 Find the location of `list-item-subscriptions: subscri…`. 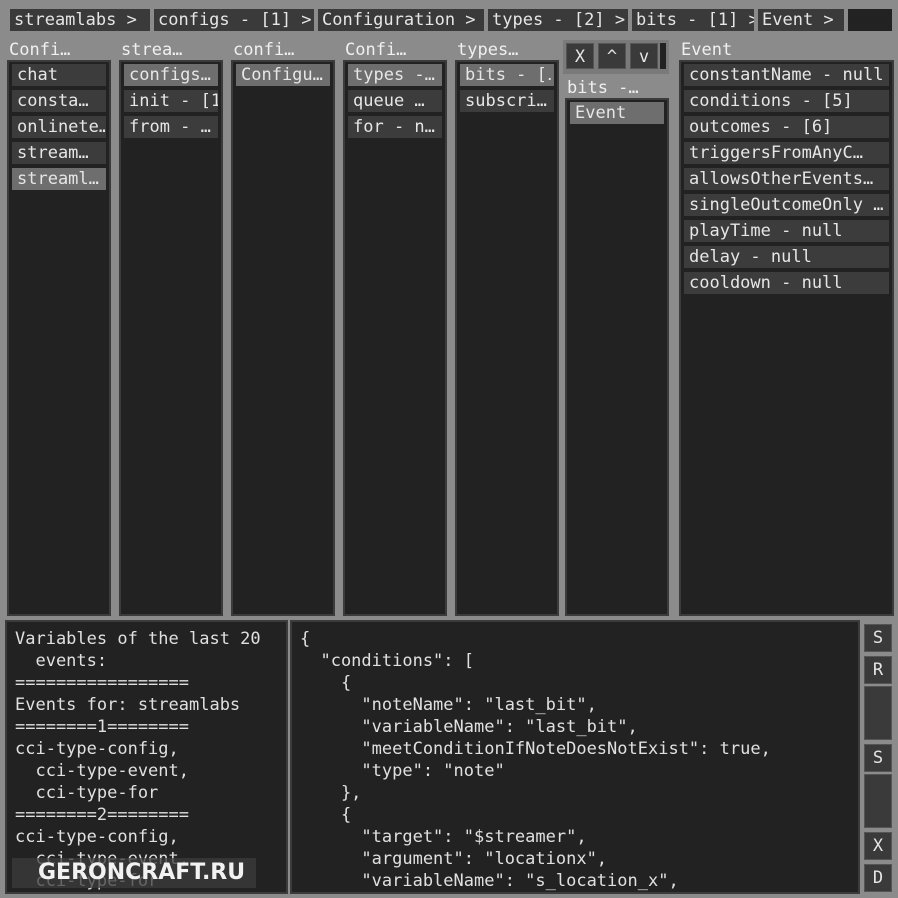

list-item-subscriptions: subscri… is located at coordinates (507, 101).